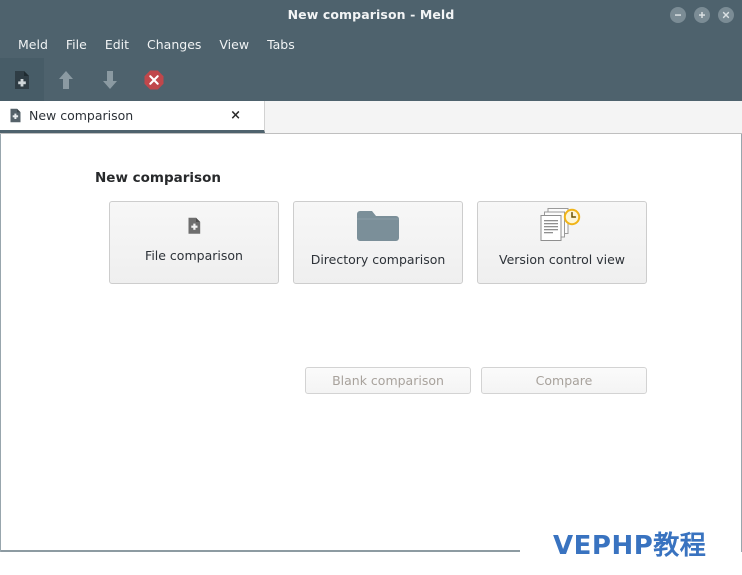 The height and width of the screenshot is (575, 742). I want to click on new-document-icon, so click(22, 79).